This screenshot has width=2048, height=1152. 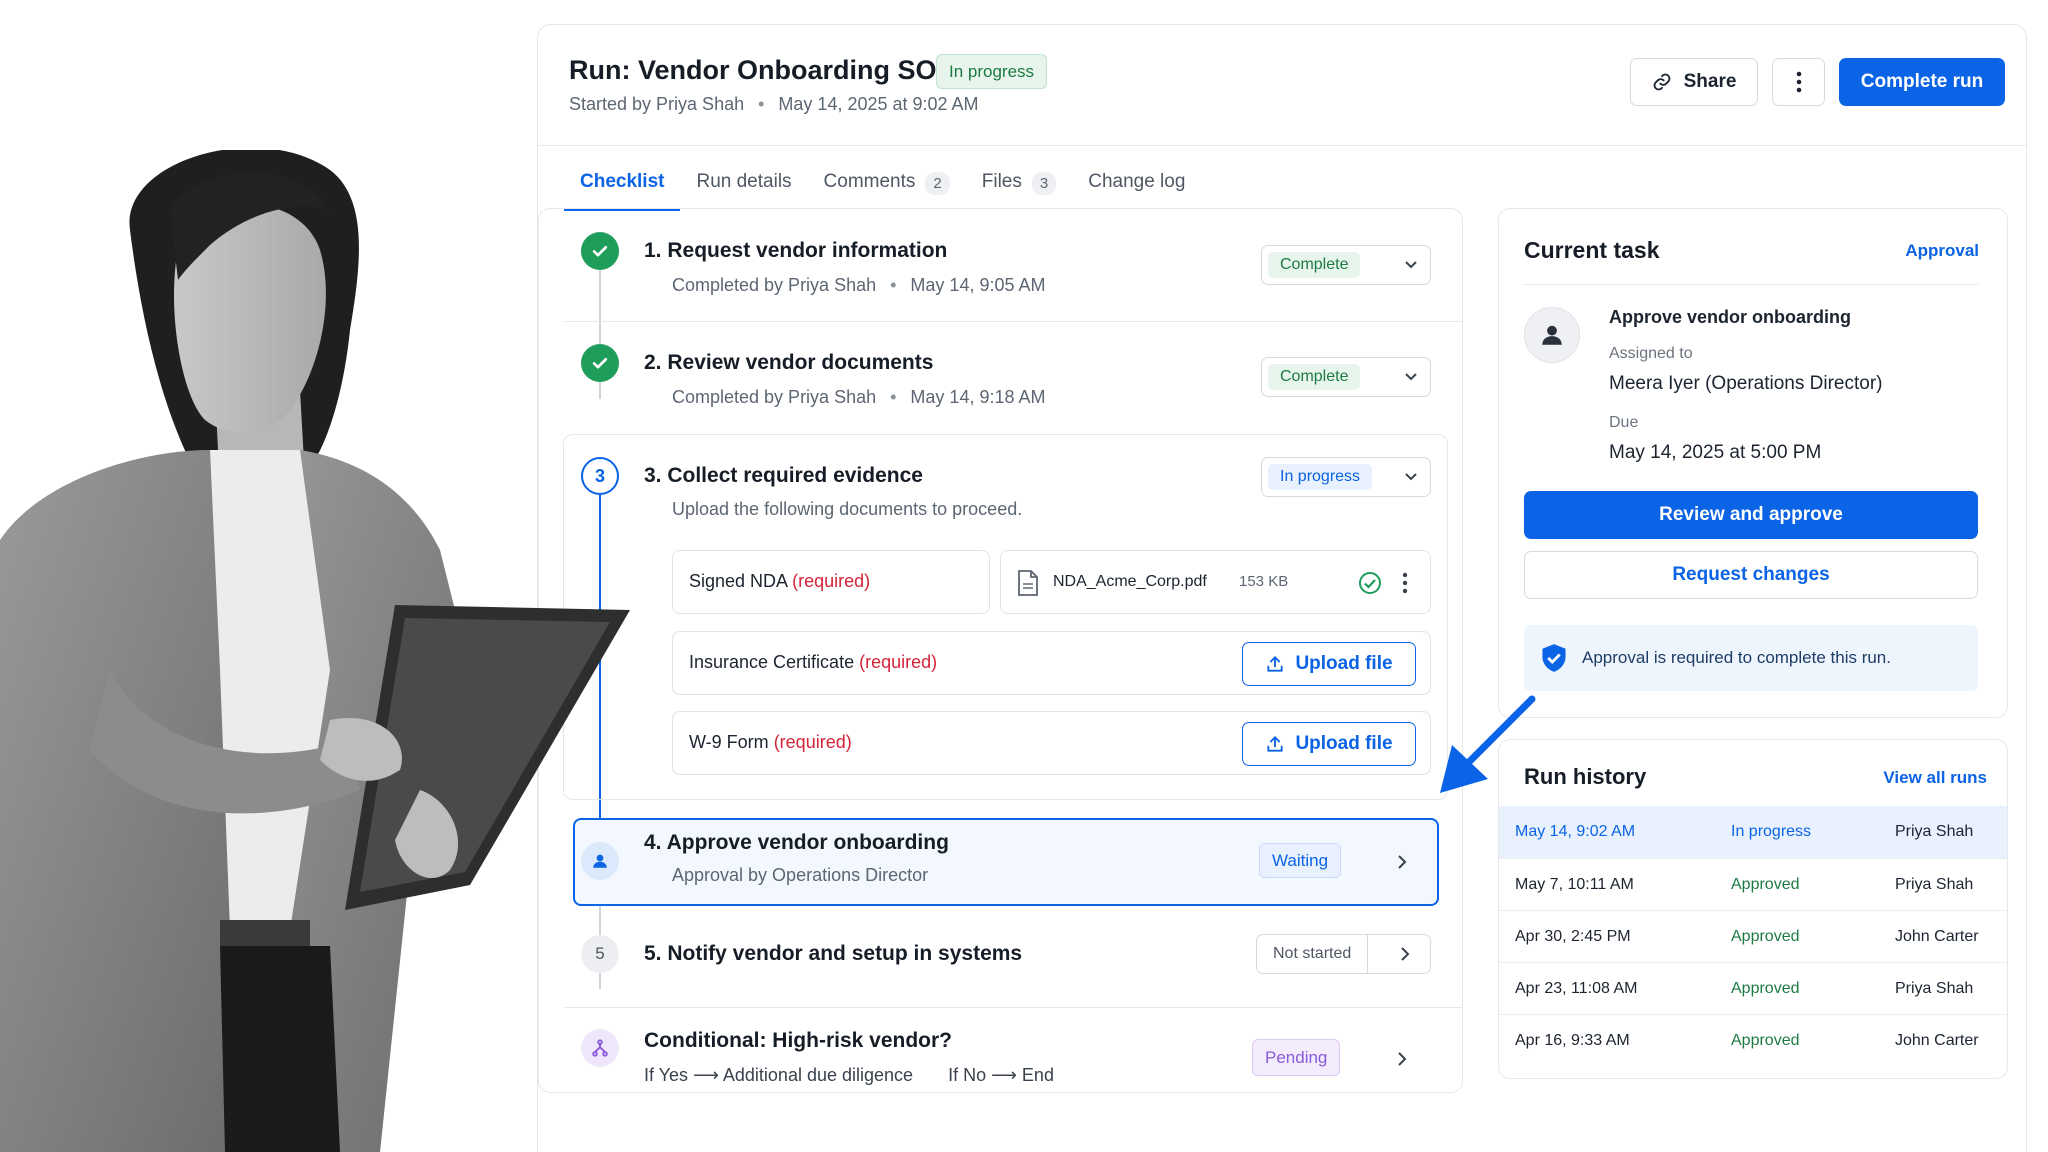 What do you see at coordinates (1751, 575) in the screenshot?
I see `request-changes-button: Request changes` at bounding box center [1751, 575].